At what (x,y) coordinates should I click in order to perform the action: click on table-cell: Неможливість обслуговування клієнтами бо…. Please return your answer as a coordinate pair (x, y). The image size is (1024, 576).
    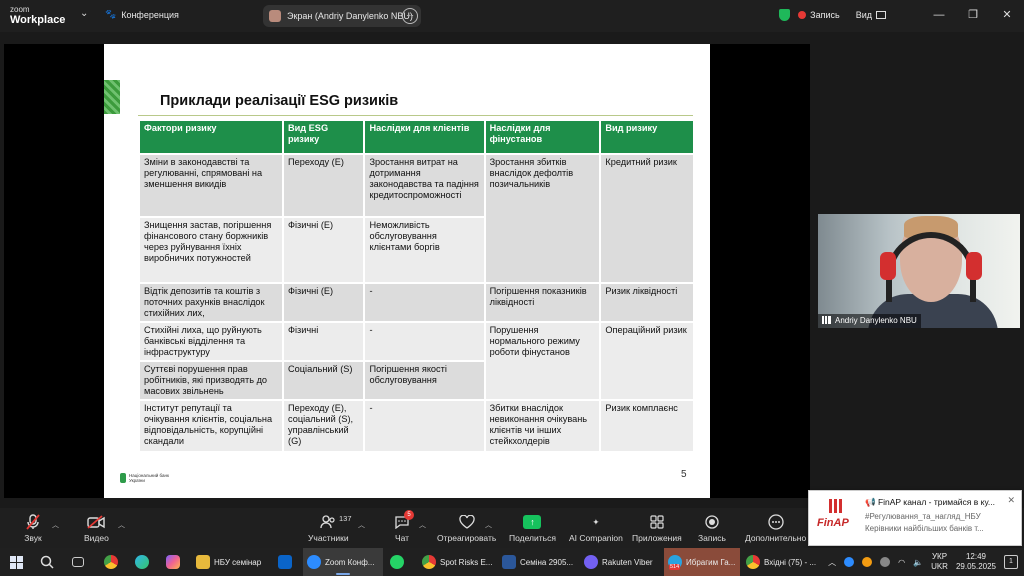
    Looking at the image, I should click on (424, 250).